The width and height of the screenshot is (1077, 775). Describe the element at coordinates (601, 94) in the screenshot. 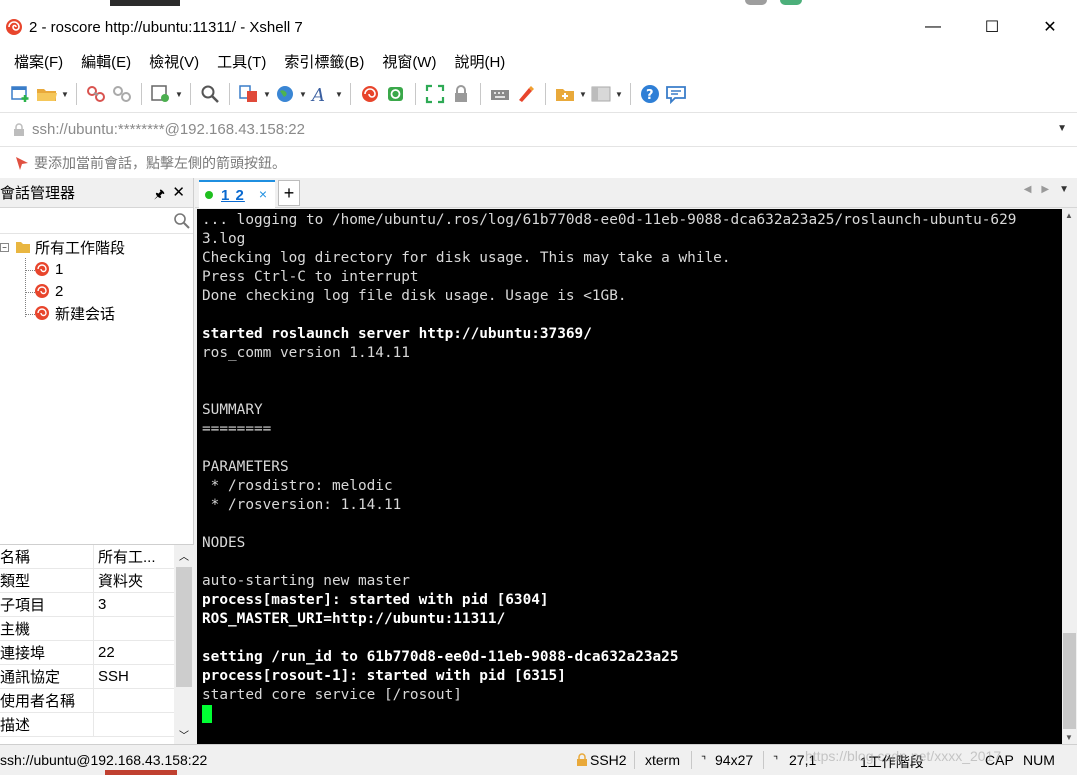

I see `layout-icon` at that location.